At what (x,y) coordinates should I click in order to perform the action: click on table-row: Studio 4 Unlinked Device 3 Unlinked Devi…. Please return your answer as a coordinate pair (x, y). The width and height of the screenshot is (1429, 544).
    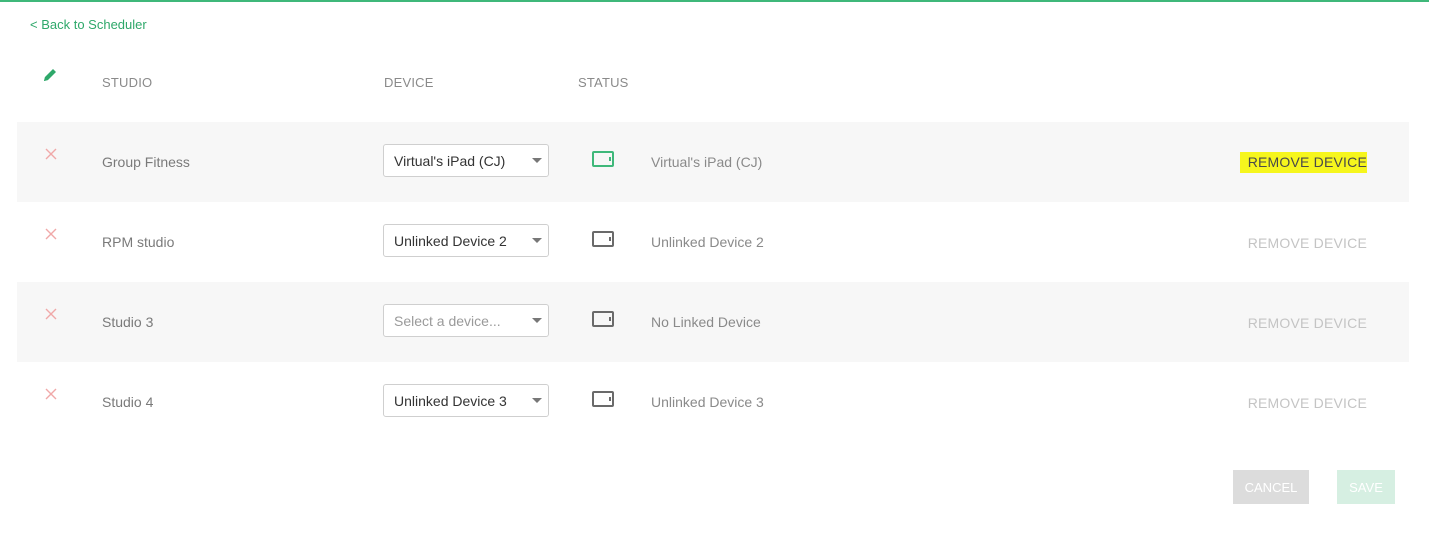
    Looking at the image, I should click on (713, 402).